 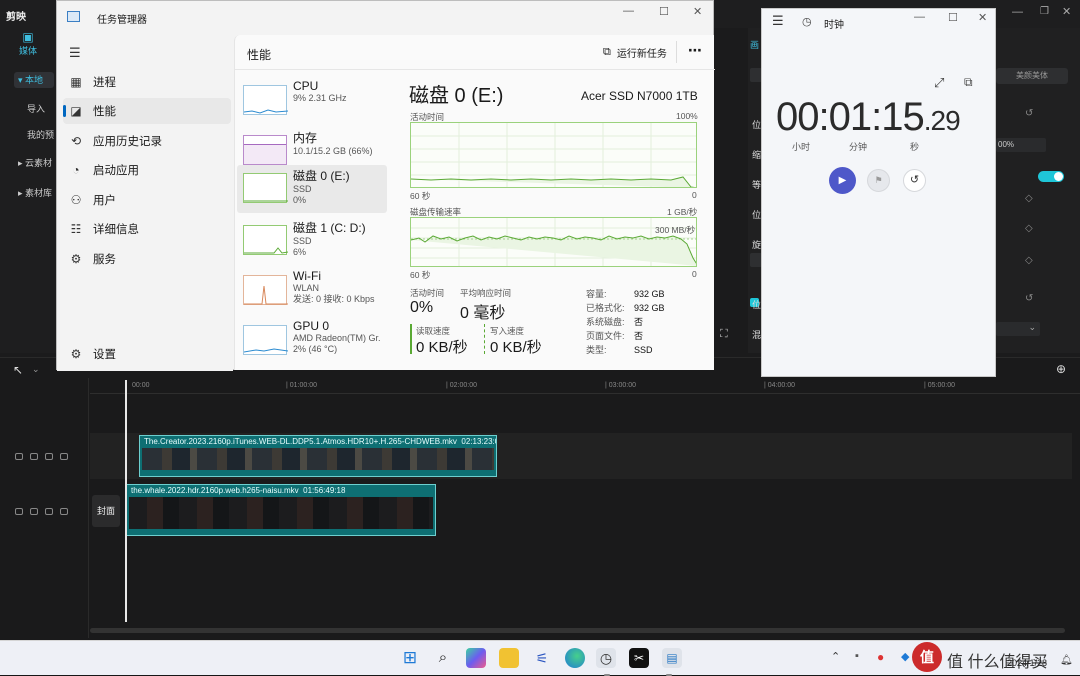 What do you see at coordinates (639, 322) in the screenshot?
I see `prop-value: 否` at bounding box center [639, 322].